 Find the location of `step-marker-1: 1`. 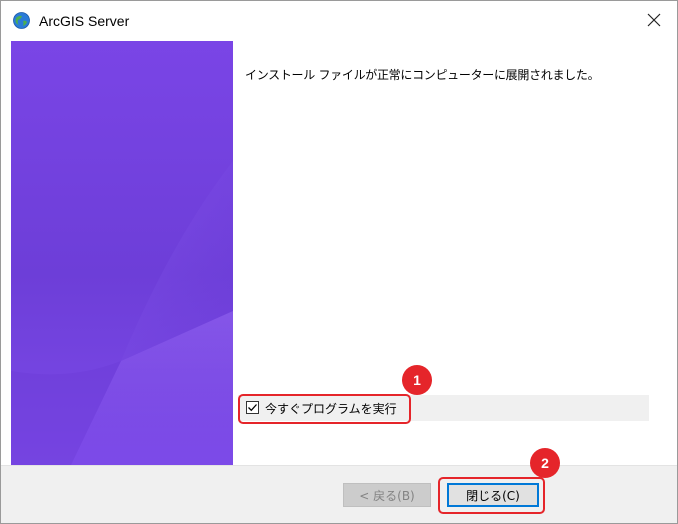

step-marker-1: 1 is located at coordinates (417, 380).